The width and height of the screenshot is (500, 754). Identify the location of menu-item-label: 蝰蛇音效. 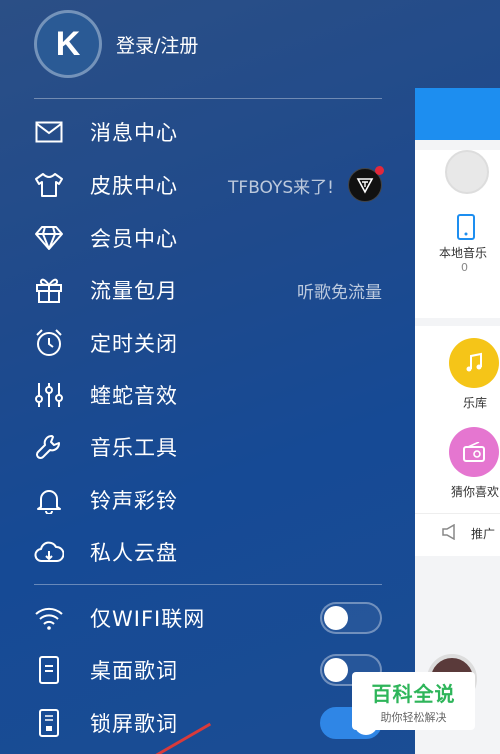
(134, 396).